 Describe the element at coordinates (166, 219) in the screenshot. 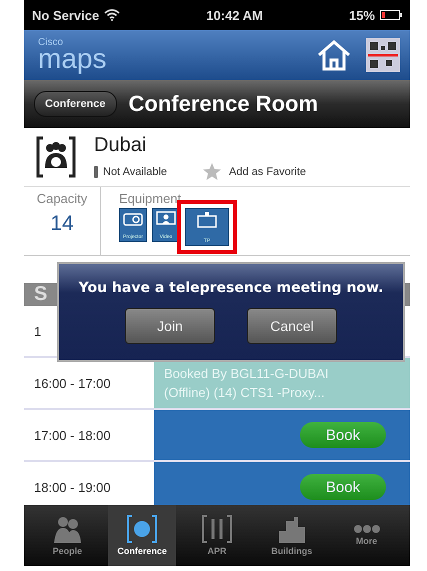

I see `video-screen-icon` at that location.